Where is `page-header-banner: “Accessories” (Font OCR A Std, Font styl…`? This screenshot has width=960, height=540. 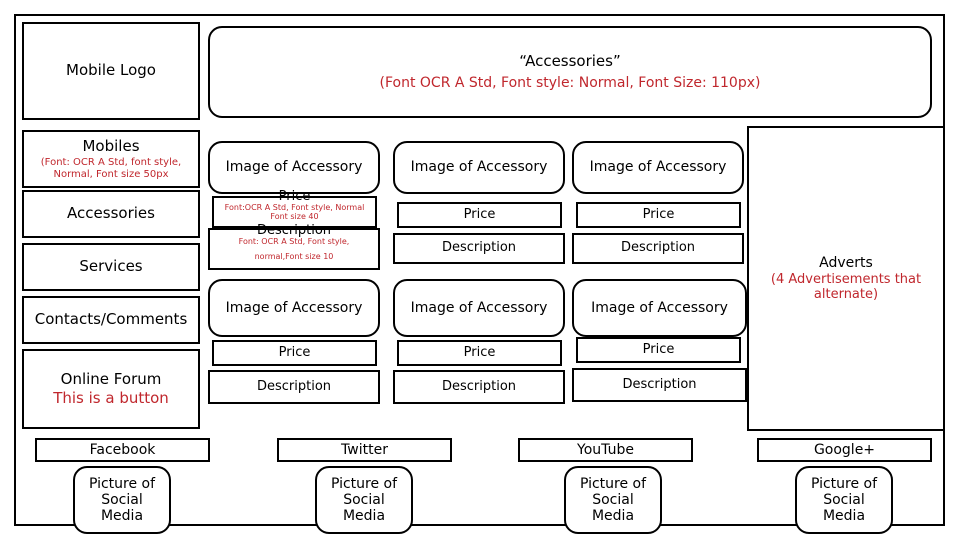 page-header-banner: “Accessories” (Font OCR A Std, Font styl… is located at coordinates (570, 72).